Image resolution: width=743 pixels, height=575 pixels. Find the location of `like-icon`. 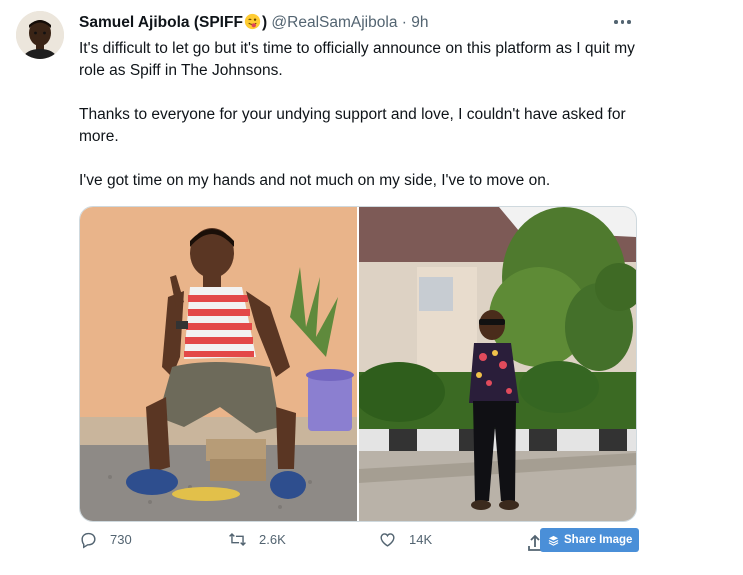

like-icon is located at coordinates (387, 540).